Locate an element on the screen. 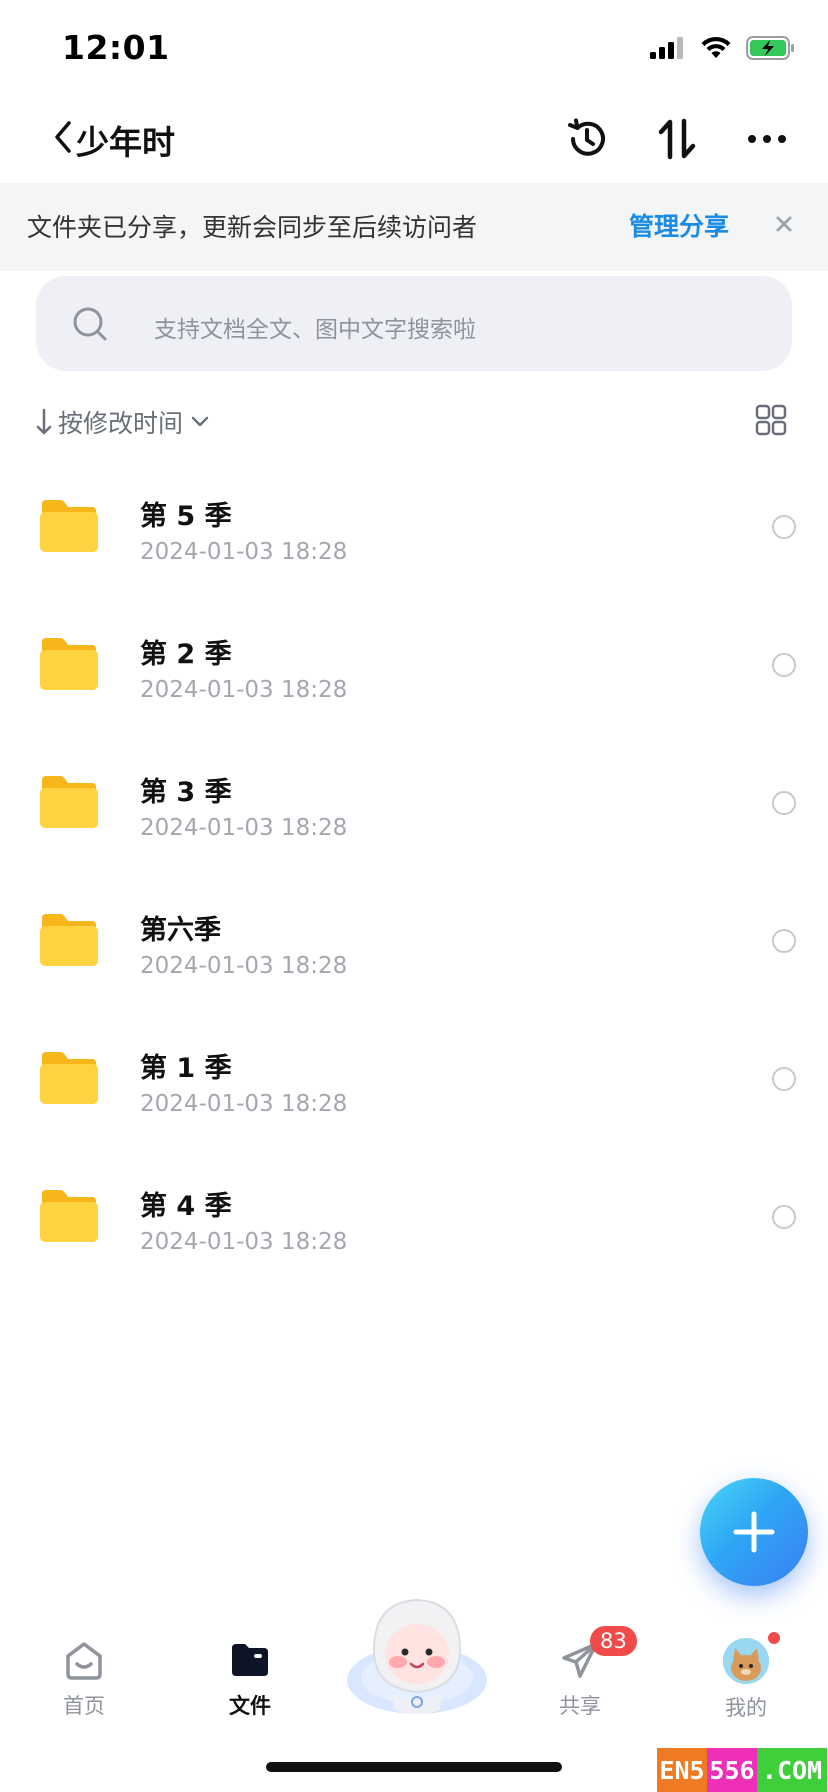  more-button is located at coordinates (767, 139).